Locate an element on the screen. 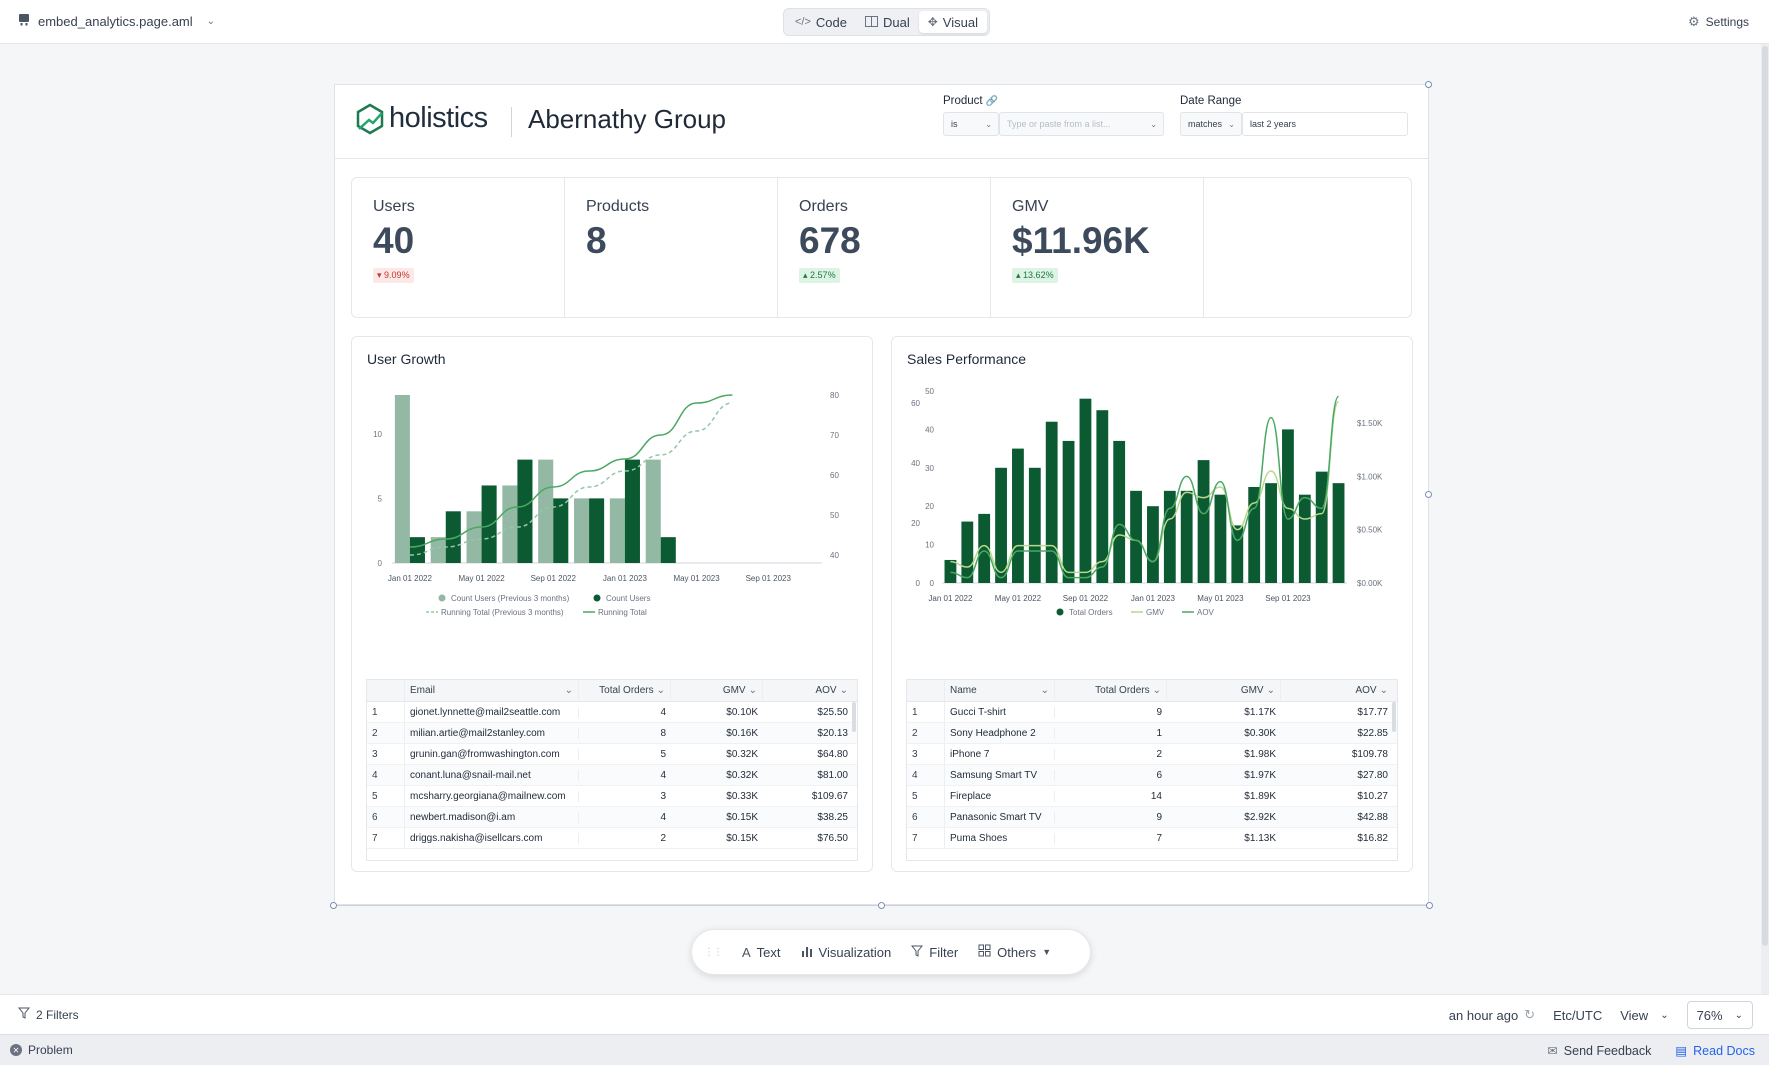  table-cell: 14 is located at coordinates (1156, 796).